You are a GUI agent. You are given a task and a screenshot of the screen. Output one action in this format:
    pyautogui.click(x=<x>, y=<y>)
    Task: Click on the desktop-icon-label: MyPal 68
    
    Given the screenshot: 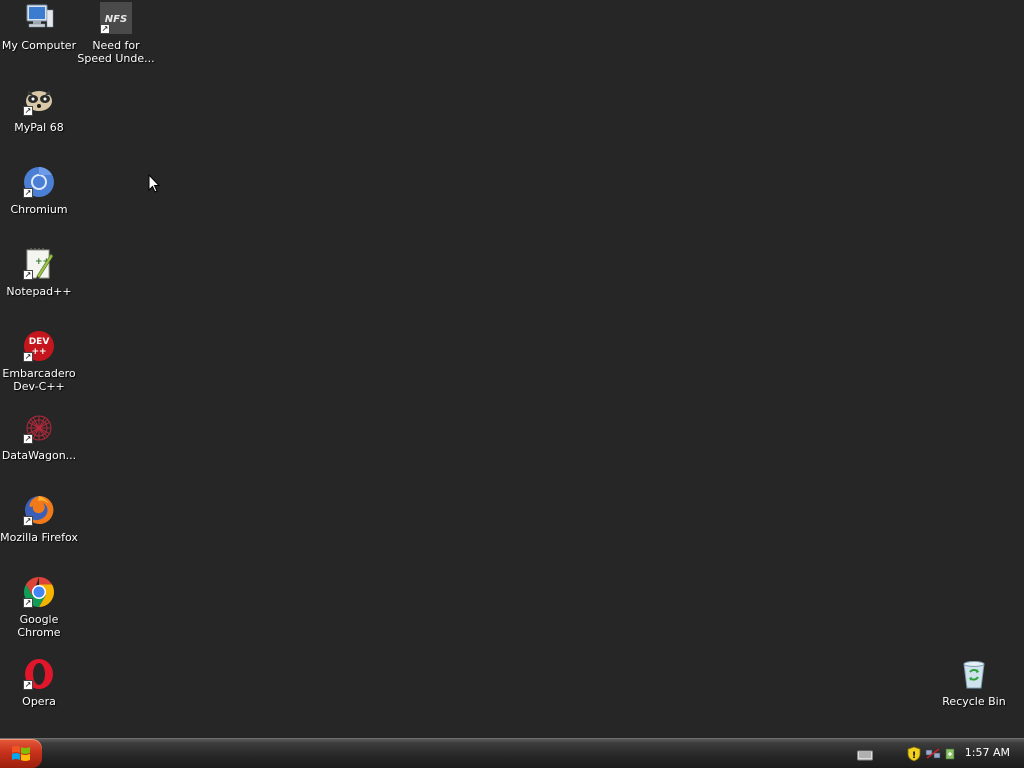 What is the action you would take?
    pyautogui.click(x=39, y=127)
    